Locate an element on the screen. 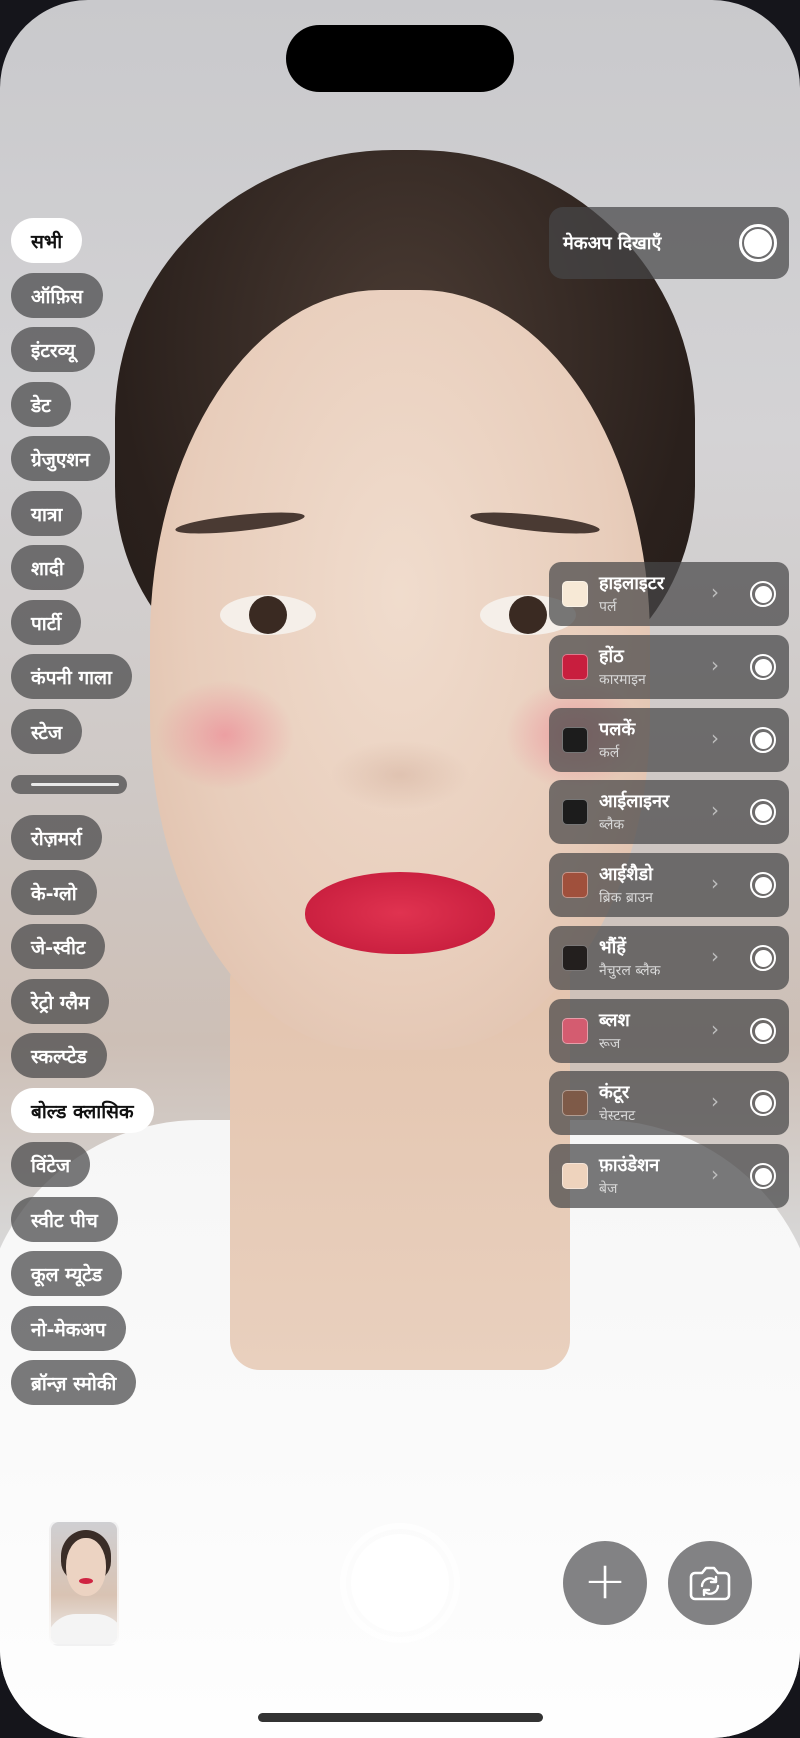 The height and width of the screenshot is (1738, 800). look-no-makeup: नो-मेकअप is located at coordinates (68, 1328).